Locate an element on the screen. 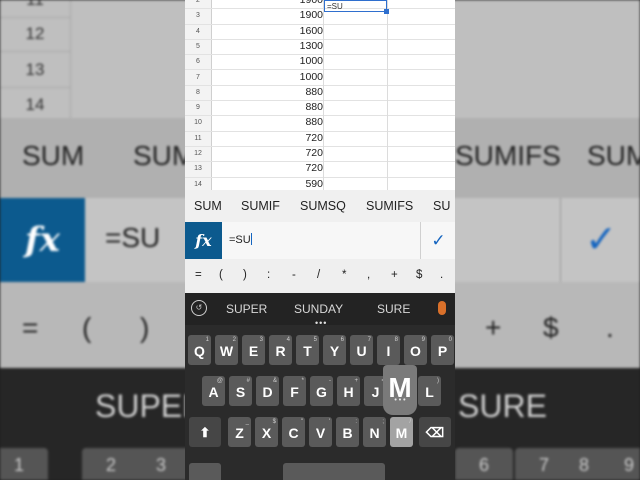  check-icon: ✓ is located at coordinates (437, 240).